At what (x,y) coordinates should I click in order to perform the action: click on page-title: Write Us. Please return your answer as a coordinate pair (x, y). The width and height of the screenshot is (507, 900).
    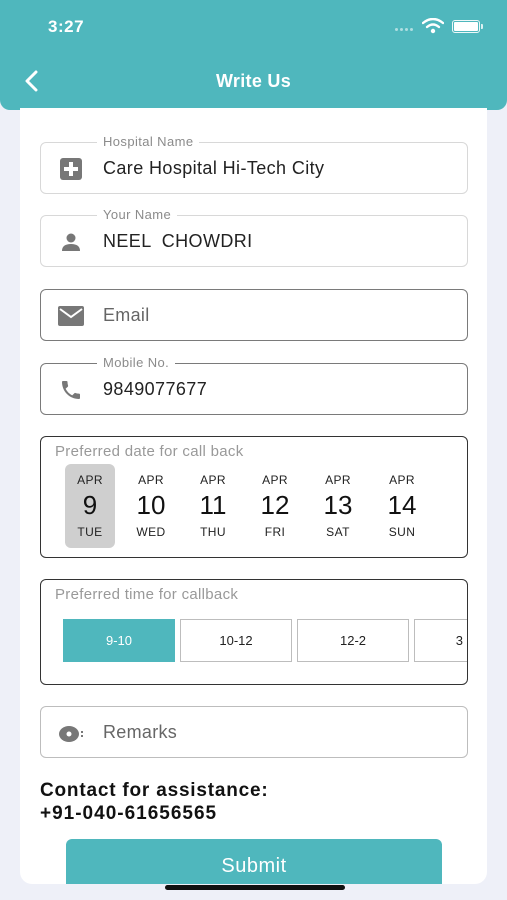
    Looking at the image, I should click on (253, 81).